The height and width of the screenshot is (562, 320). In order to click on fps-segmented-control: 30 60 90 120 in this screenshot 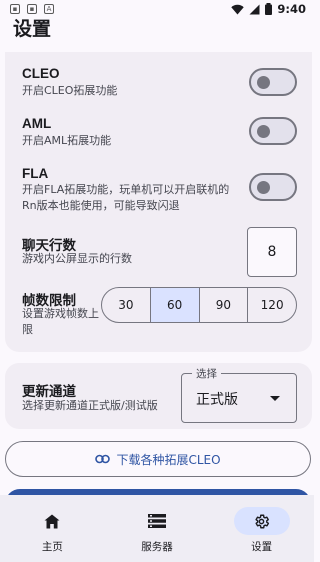, I will do `click(199, 305)`.